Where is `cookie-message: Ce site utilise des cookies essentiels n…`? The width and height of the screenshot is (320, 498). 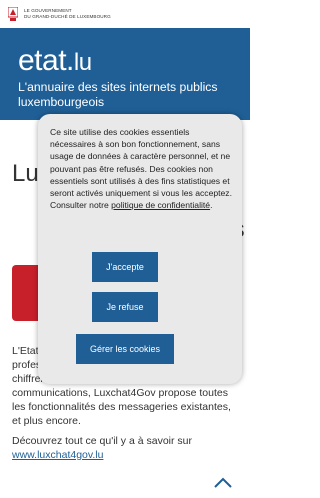 cookie-message: Ce site utilise des cookies essentiels n… is located at coordinates (141, 168).